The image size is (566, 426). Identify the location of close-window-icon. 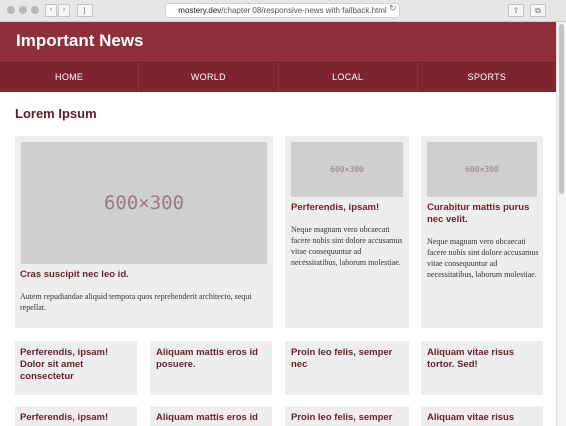
(11, 10).